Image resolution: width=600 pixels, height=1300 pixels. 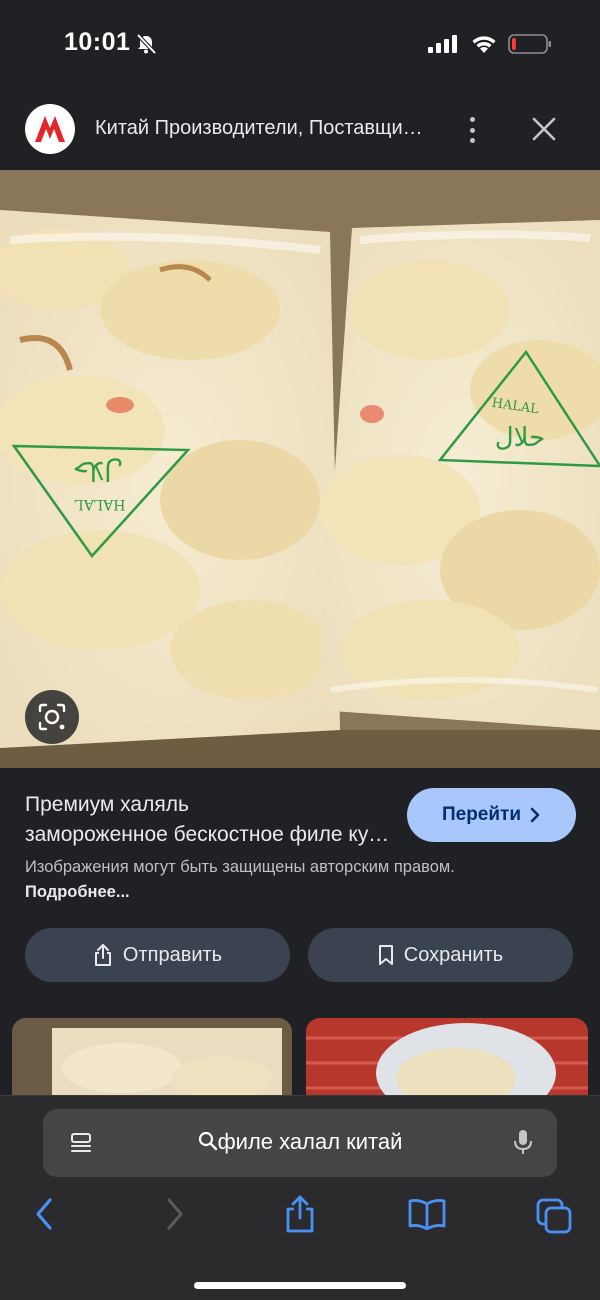 I want to click on search-icon, so click(x=207, y=1141).